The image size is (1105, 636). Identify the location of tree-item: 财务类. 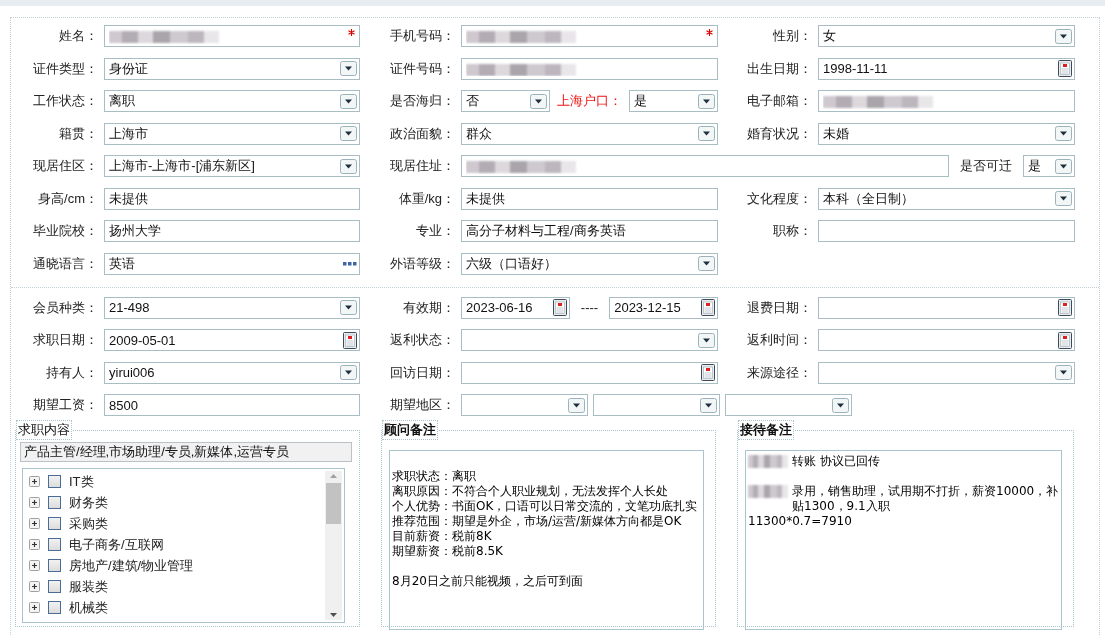
(88, 502).